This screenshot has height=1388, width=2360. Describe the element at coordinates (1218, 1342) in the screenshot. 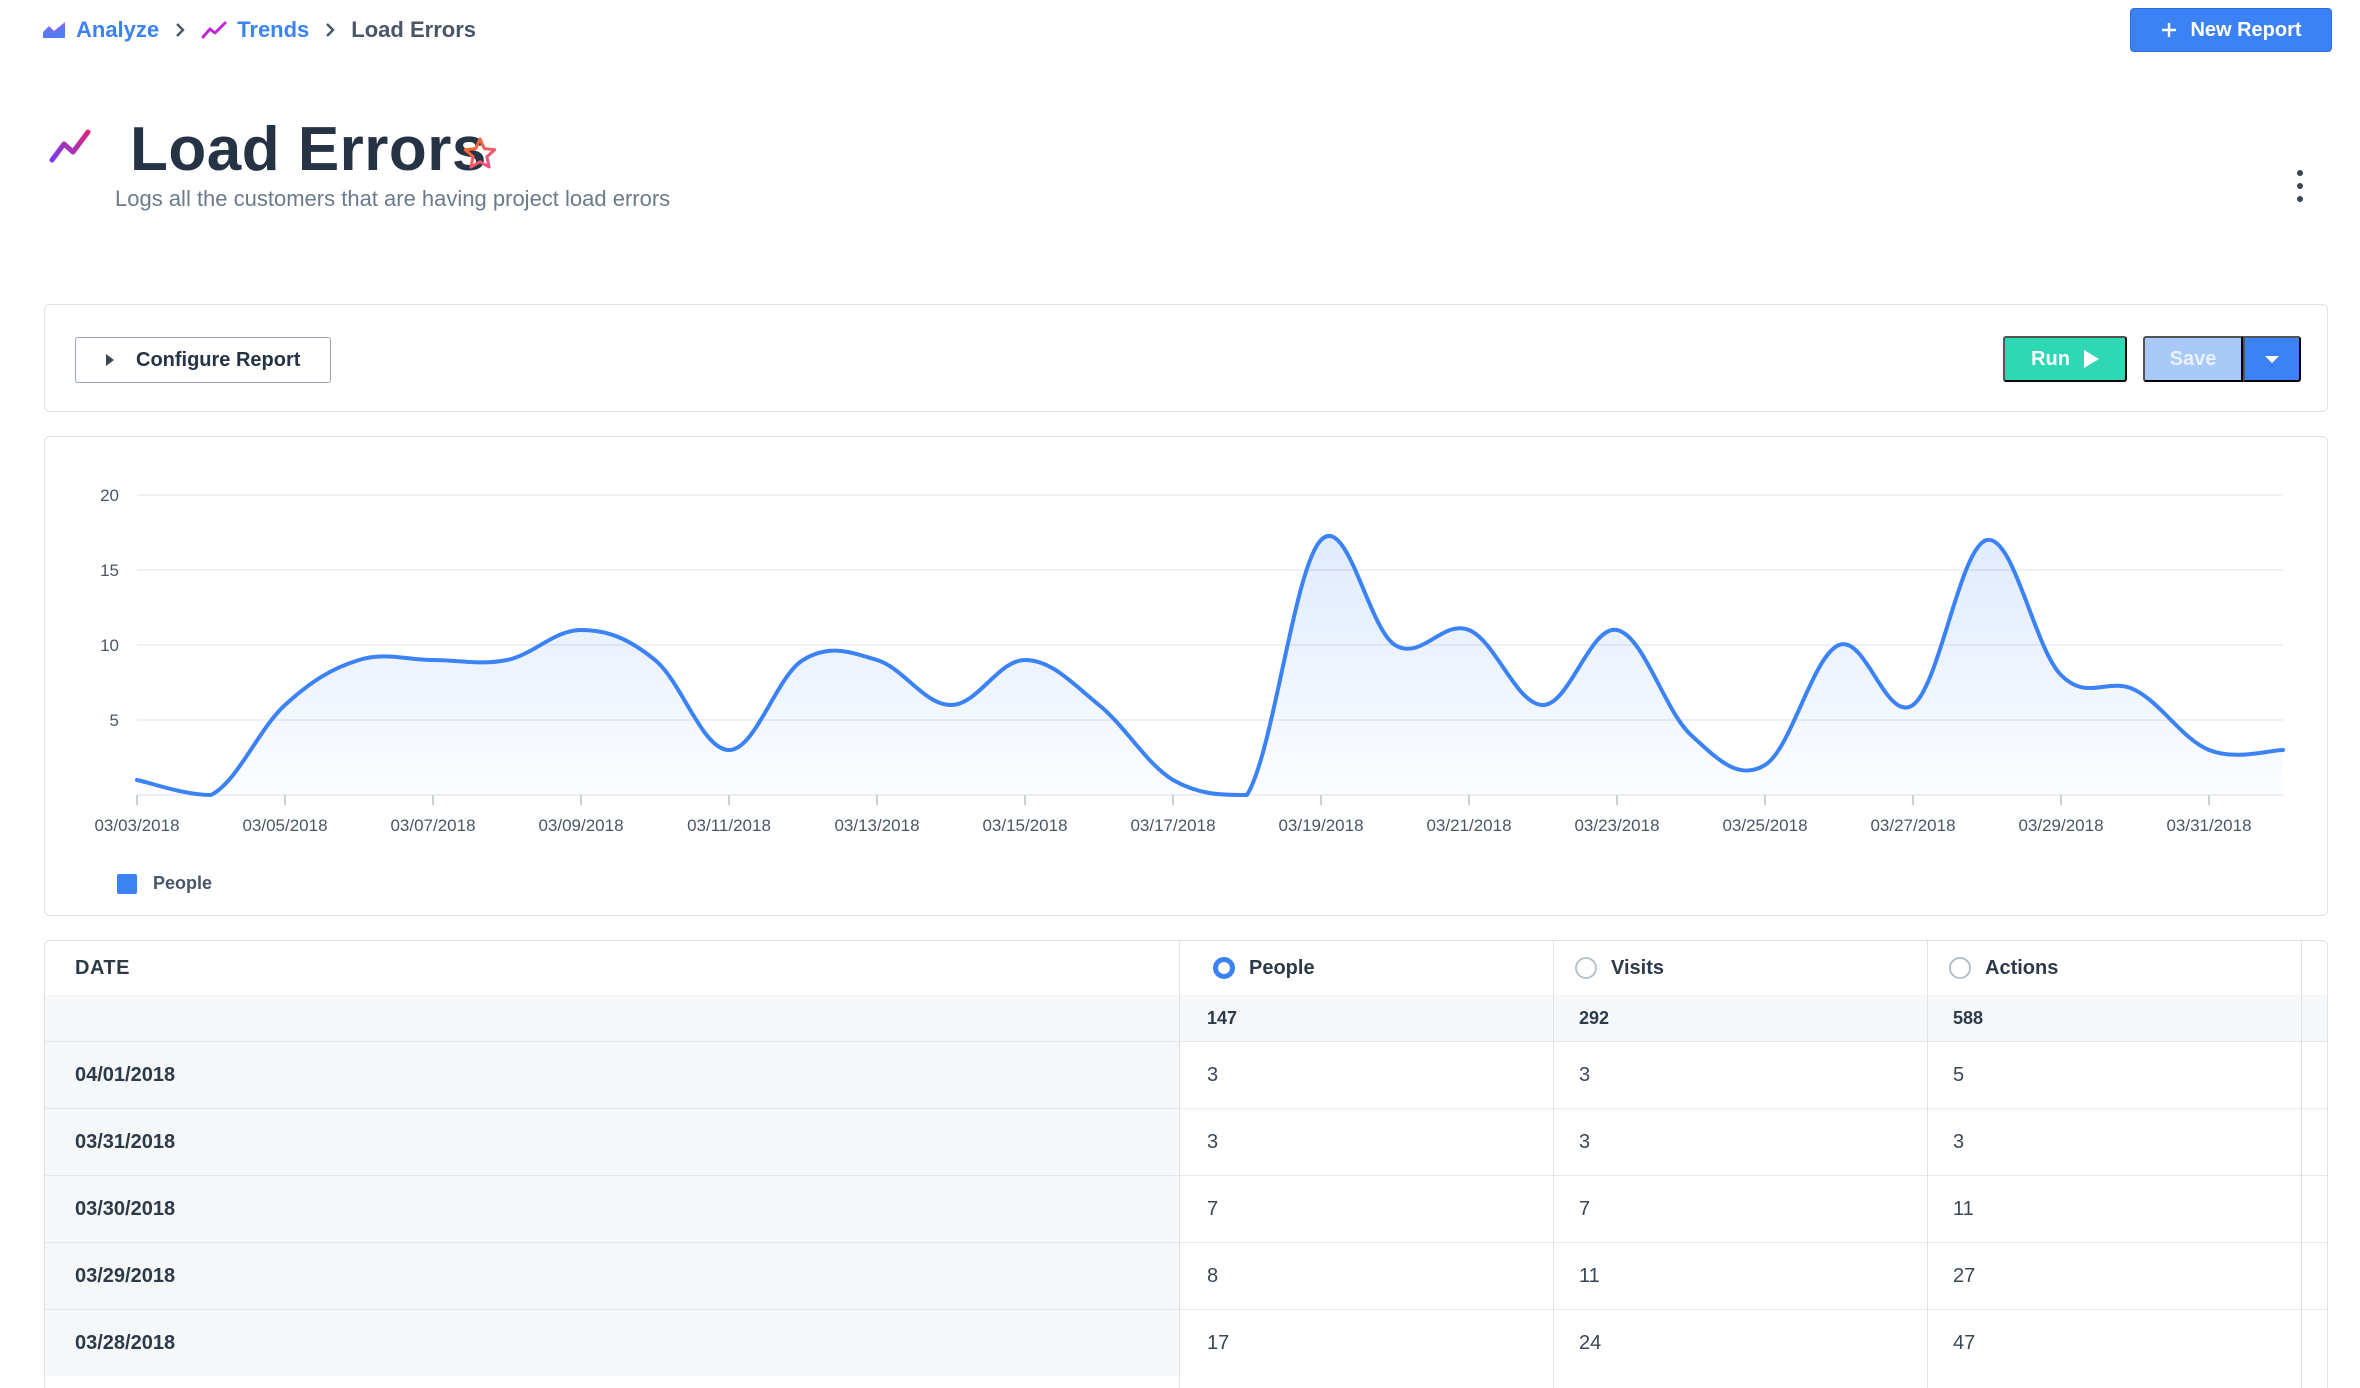

I see `cell-people: 17` at that location.